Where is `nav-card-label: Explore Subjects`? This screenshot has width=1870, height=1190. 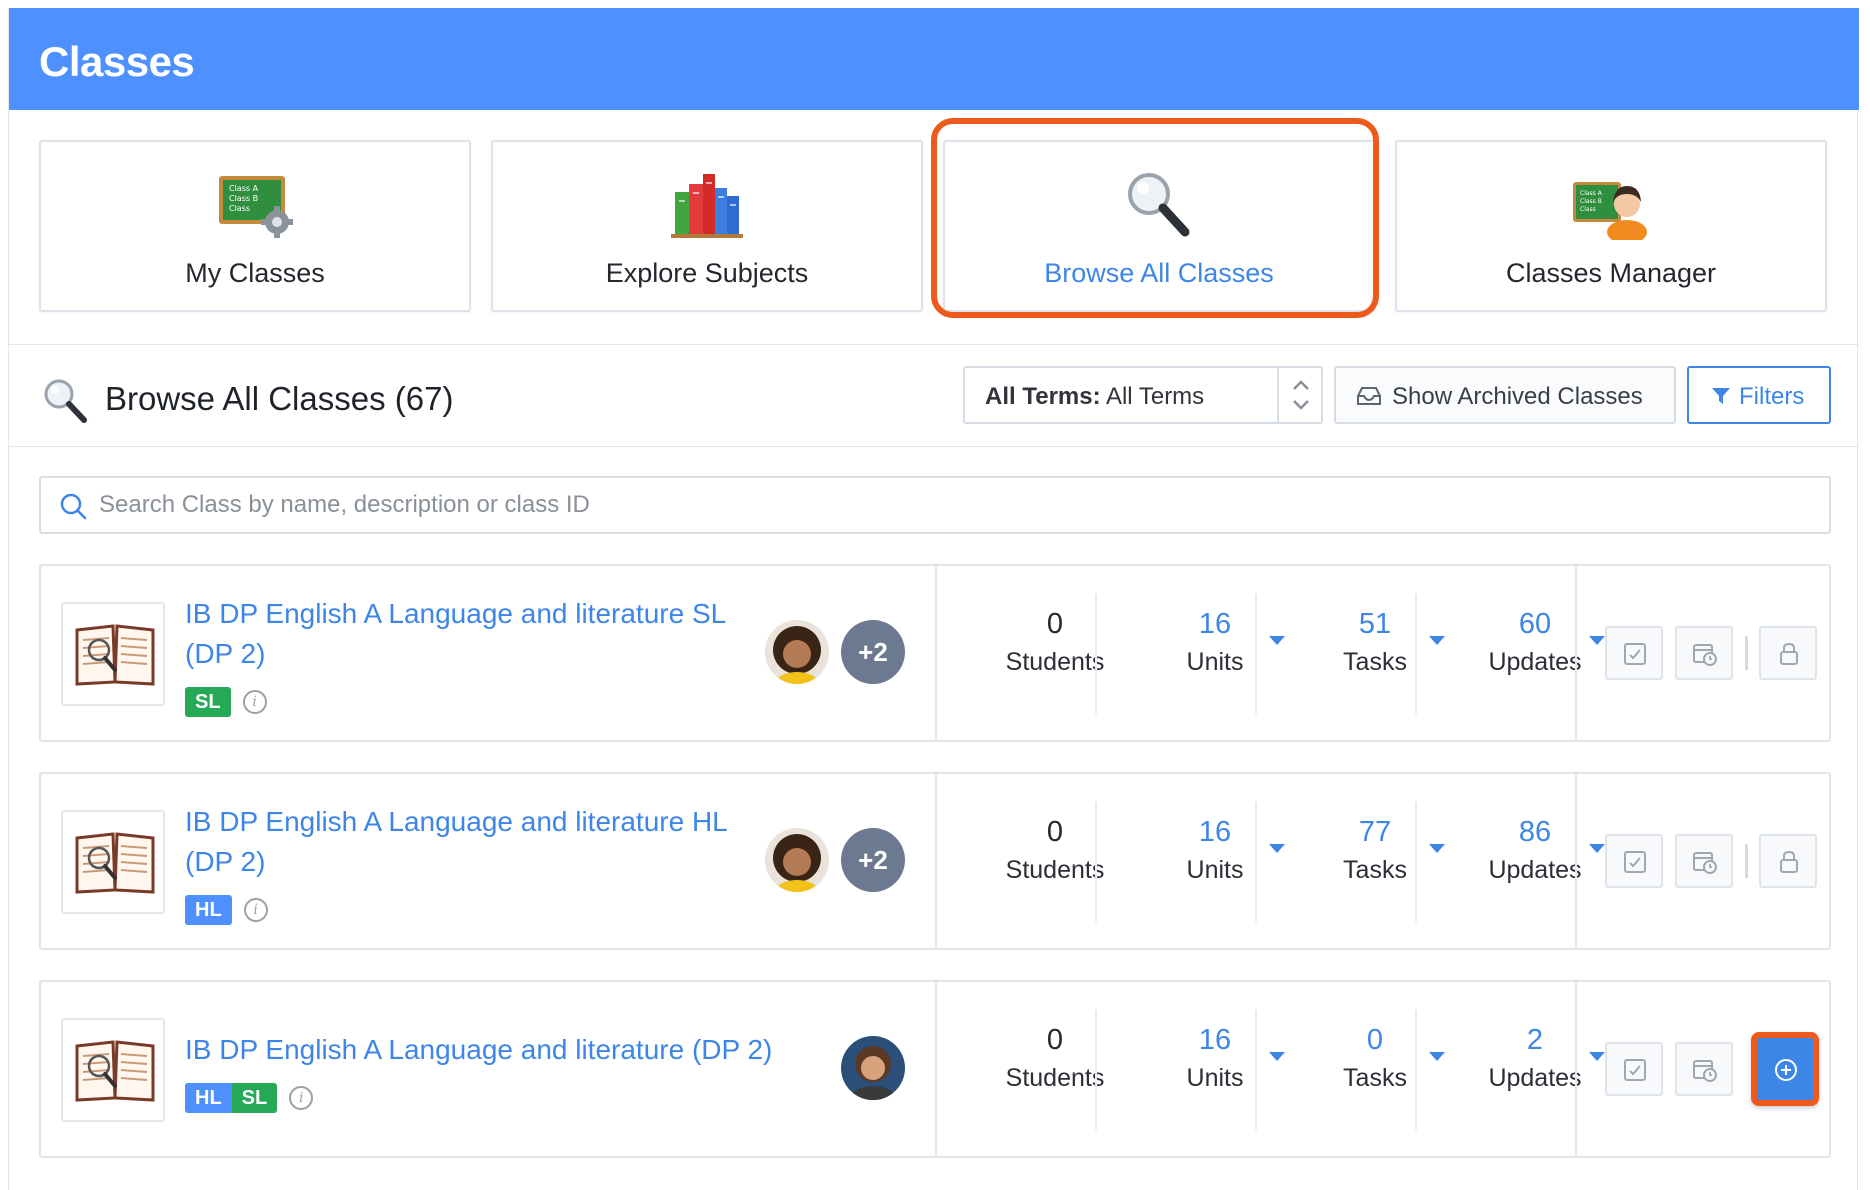 nav-card-label: Explore Subjects is located at coordinates (707, 273).